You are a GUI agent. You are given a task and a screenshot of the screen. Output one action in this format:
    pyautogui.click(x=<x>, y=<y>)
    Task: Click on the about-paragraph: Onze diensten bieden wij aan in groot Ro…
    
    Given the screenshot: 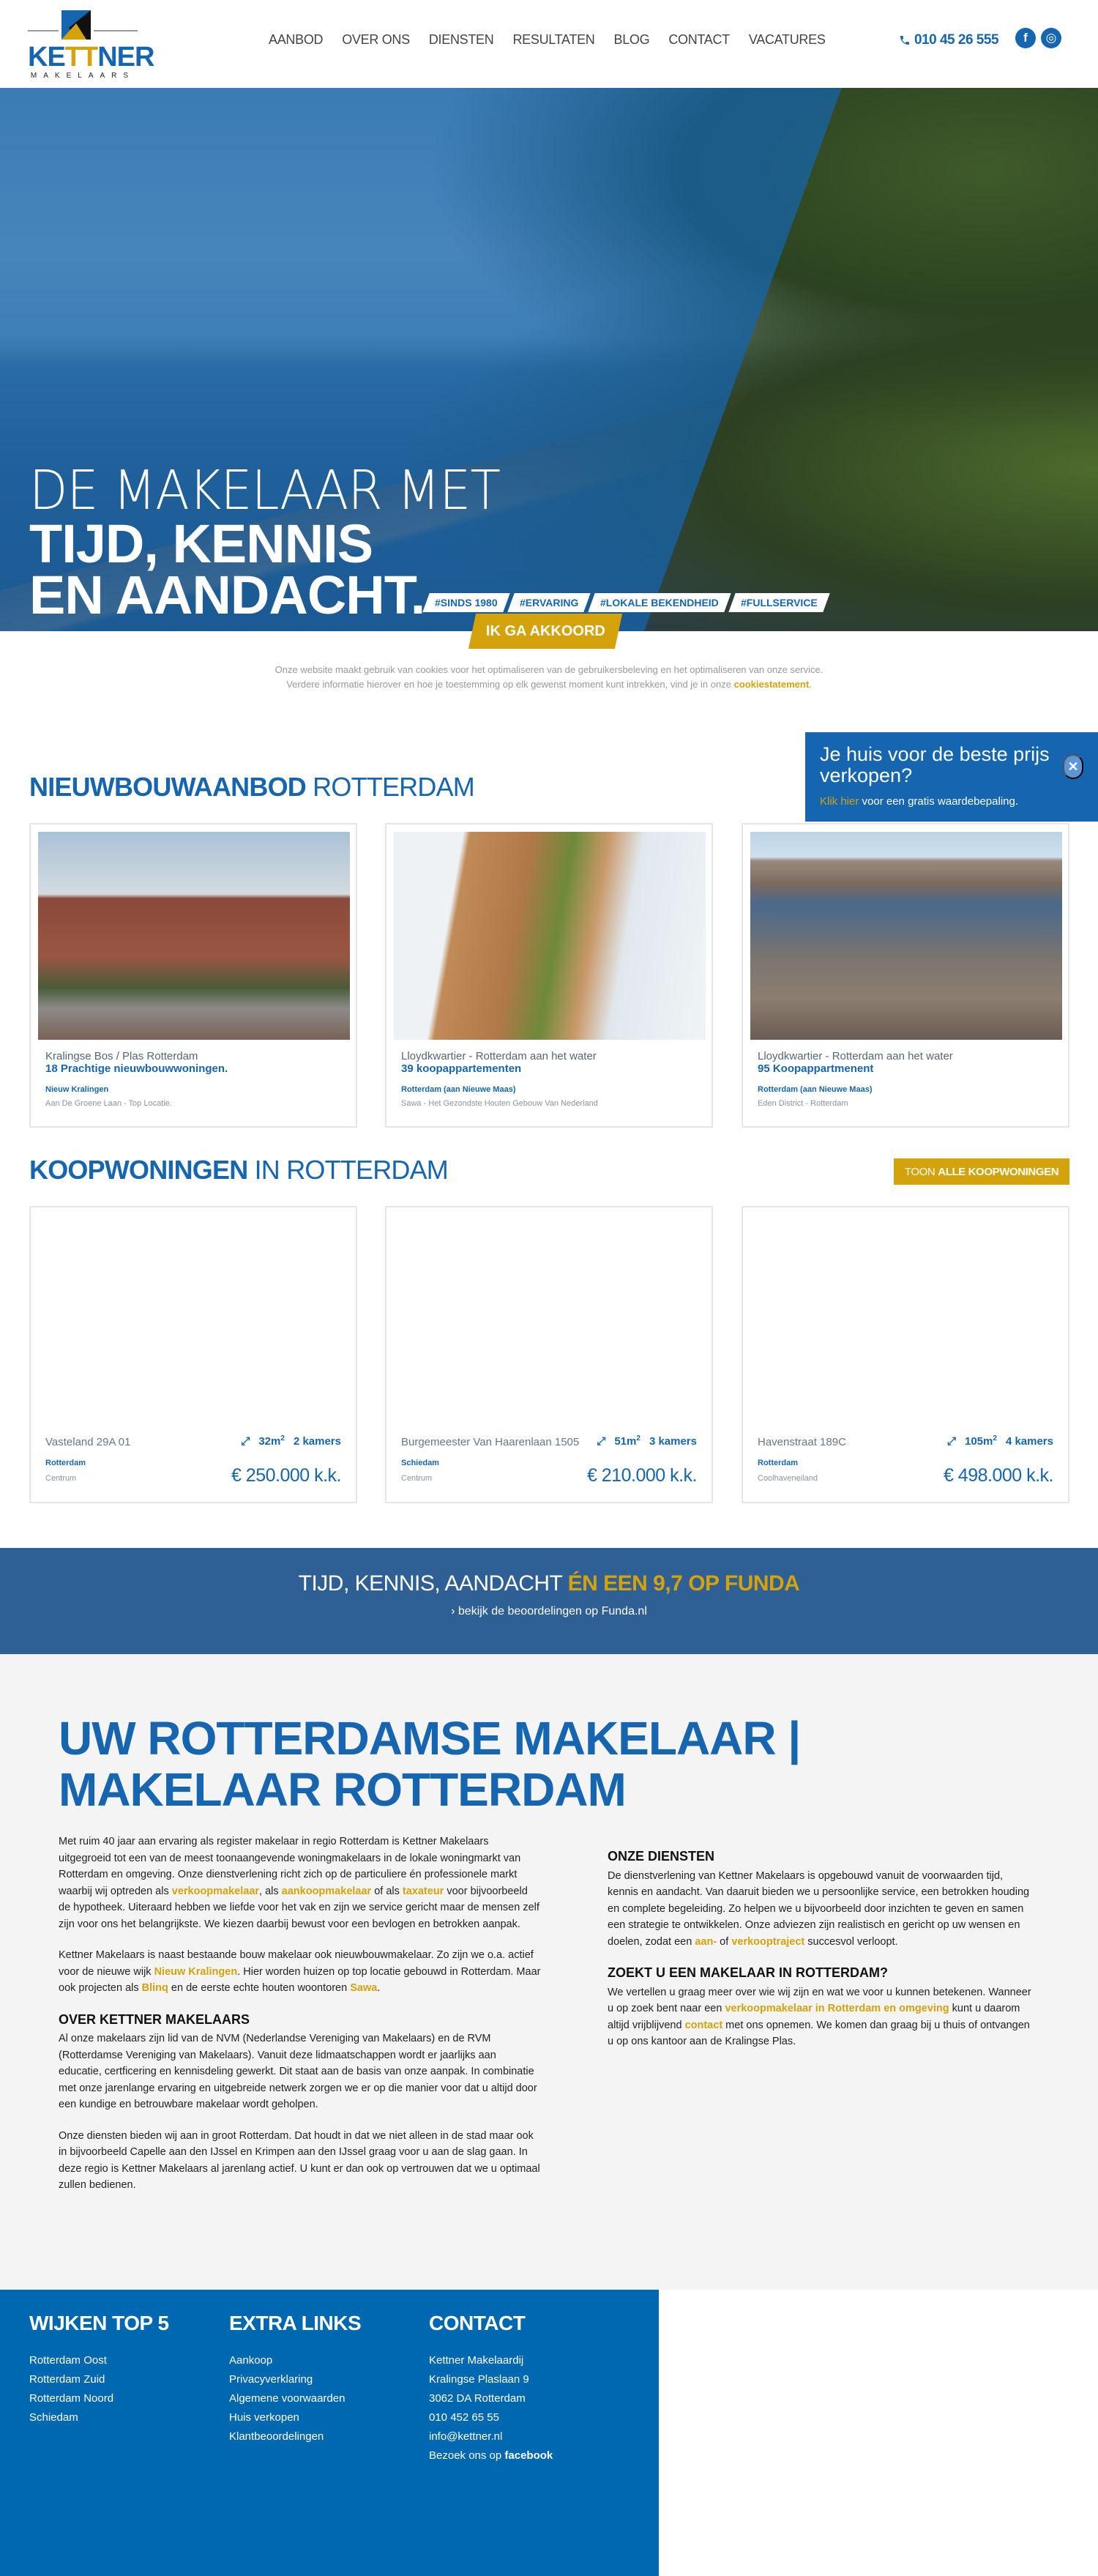 What is the action you would take?
    pyautogui.click(x=299, y=2160)
    